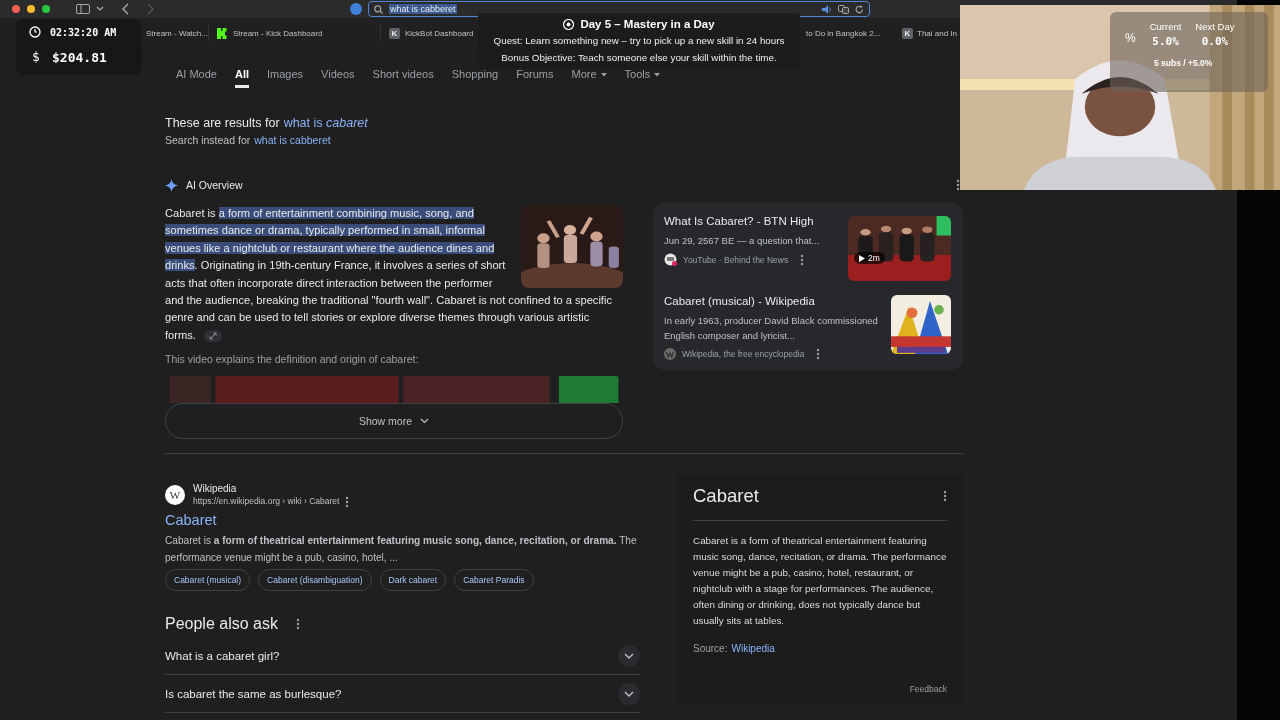  What do you see at coordinates (338, 76) in the screenshot?
I see `search-tab: Videos` at bounding box center [338, 76].